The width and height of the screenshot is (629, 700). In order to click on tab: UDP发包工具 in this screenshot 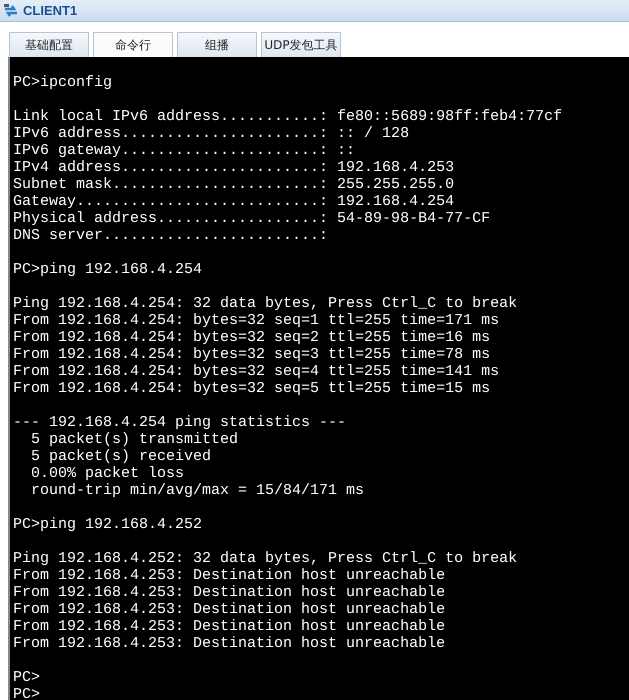, I will do `click(301, 44)`.